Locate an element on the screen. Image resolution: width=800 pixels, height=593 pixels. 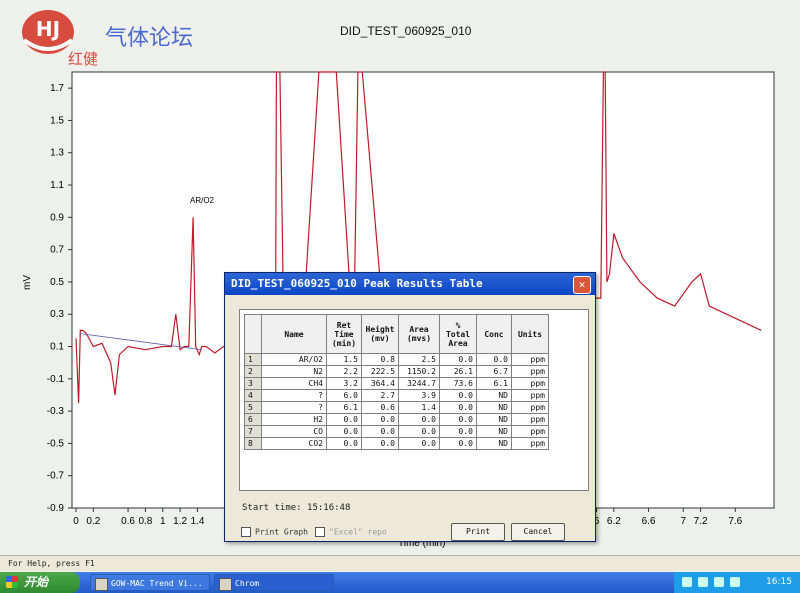
cell-conc: 6.7 is located at coordinates (494, 371).